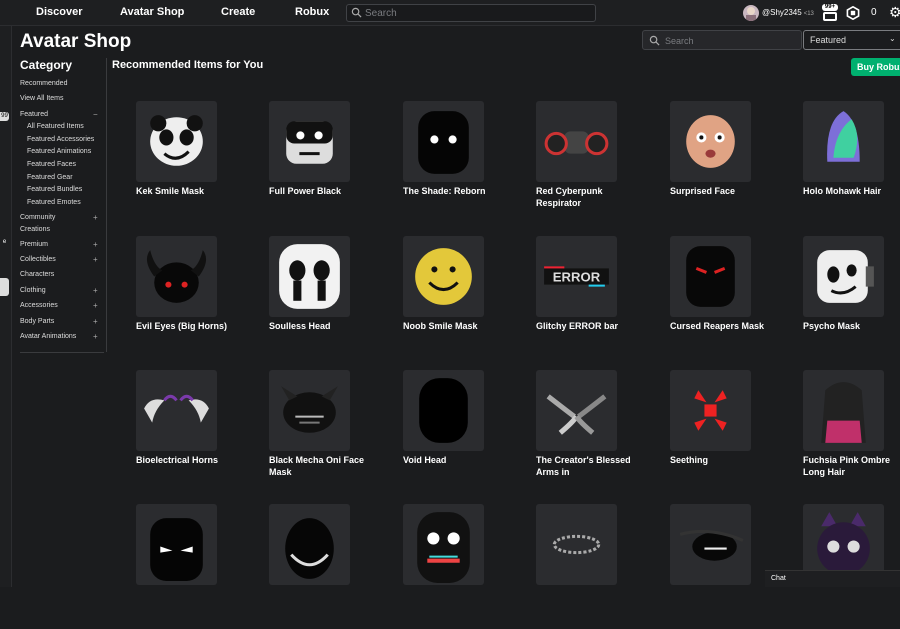 Image resolution: width=900 pixels, height=629 pixels. Describe the element at coordinates (51, 164) in the screenshot. I see `category-item: Featured Faces` at that location.